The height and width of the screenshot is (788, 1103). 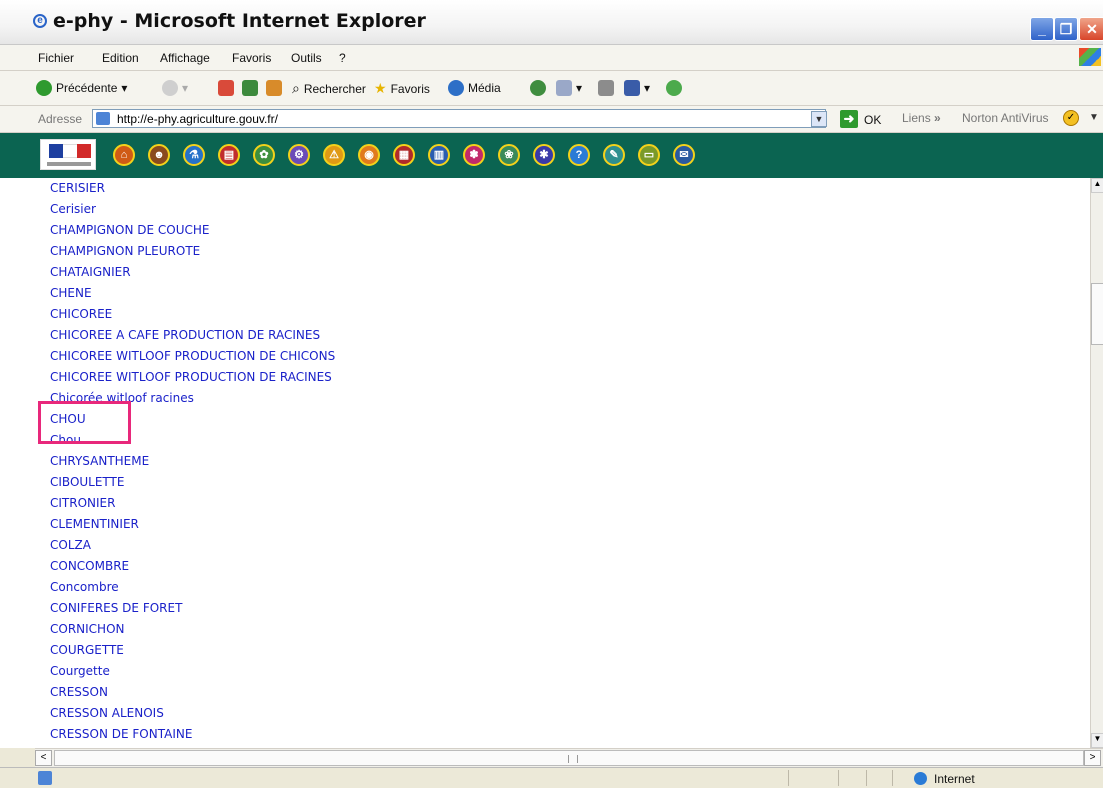 I want to click on tools-icon: ✎, so click(x=614, y=155).